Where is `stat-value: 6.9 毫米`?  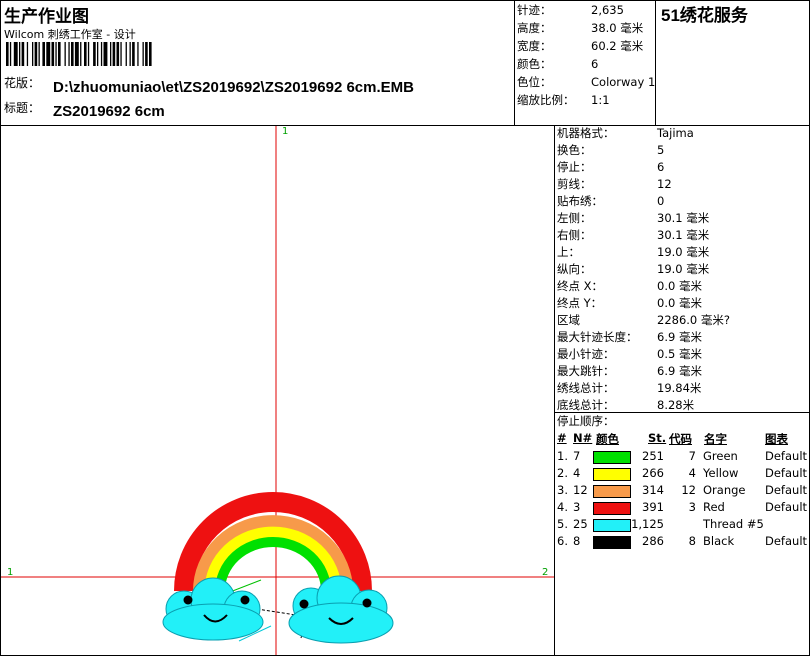 stat-value: 6.9 毫米 is located at coordinates (679, 337).